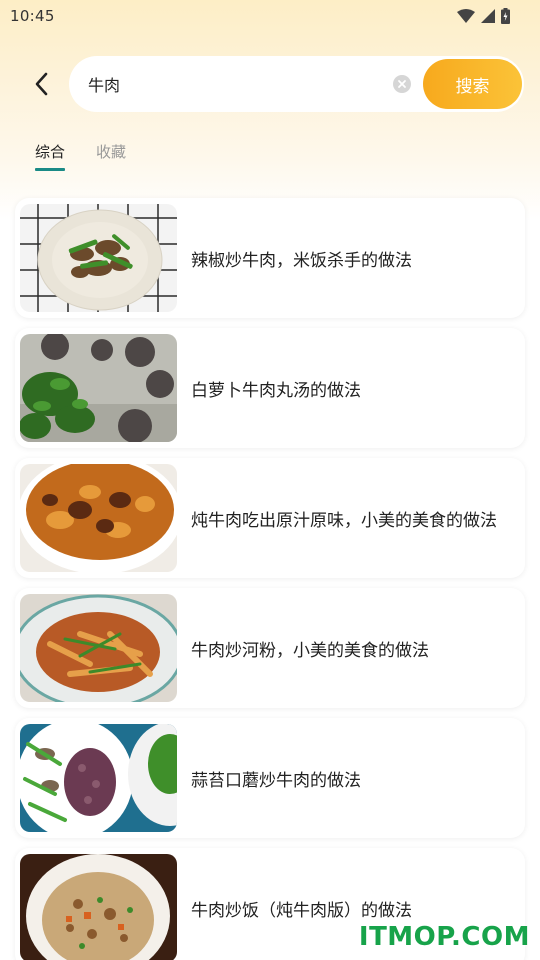  I want to click on tab-favorites: 收藏, so click(111, 156).